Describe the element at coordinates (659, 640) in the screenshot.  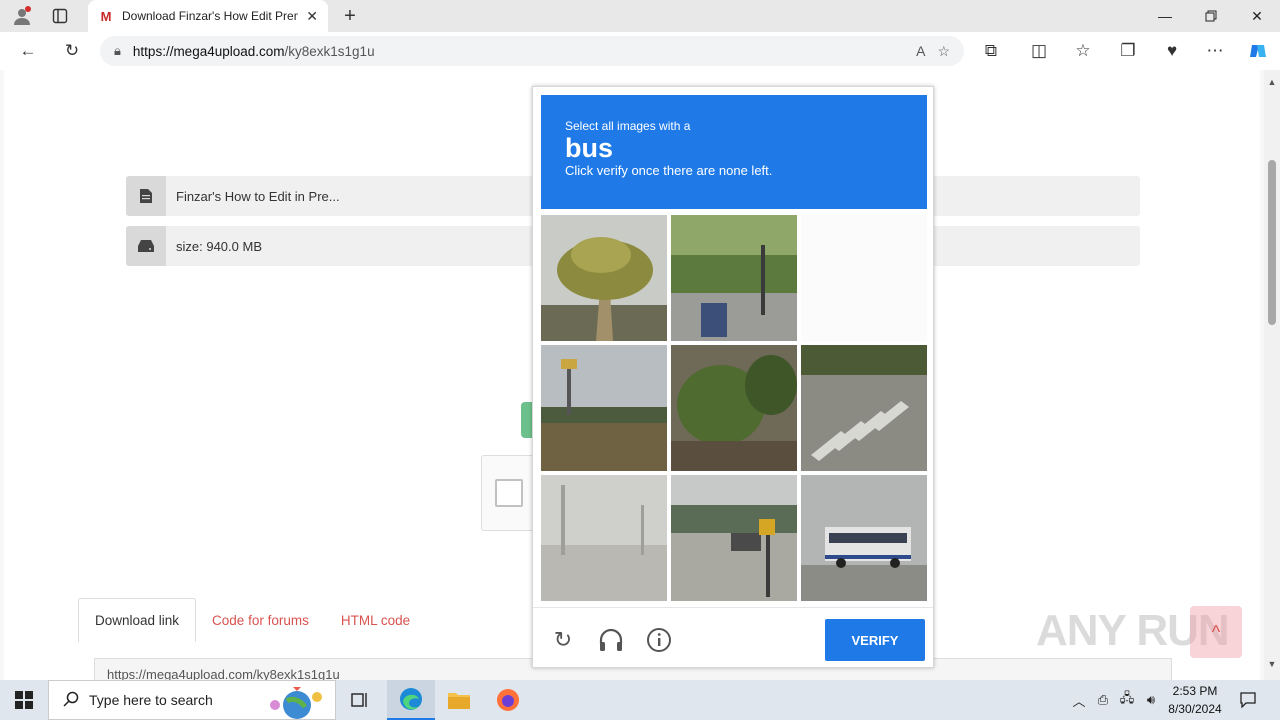
I see `info-icon` at that location.